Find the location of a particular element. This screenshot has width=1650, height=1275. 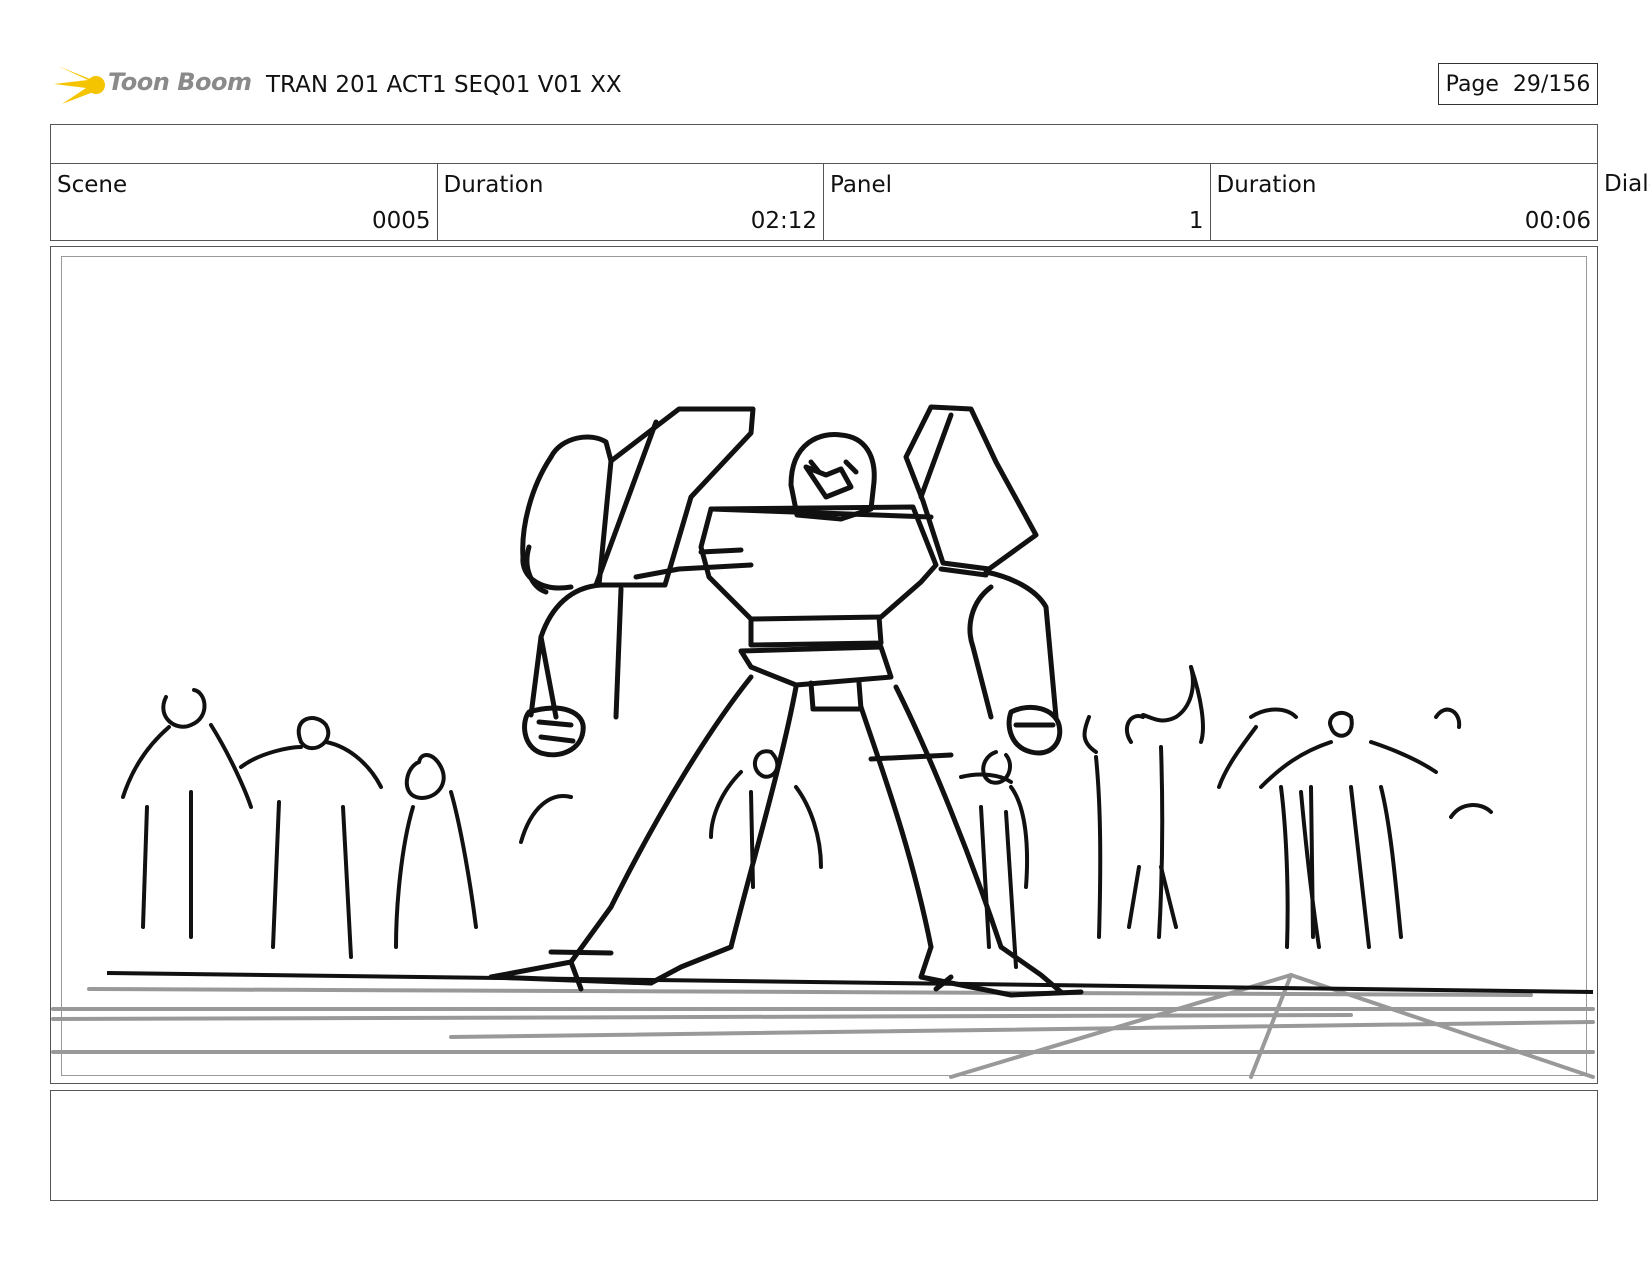

scene-duration-cell: Duration 02:12 is located at coordinates (631, 202).